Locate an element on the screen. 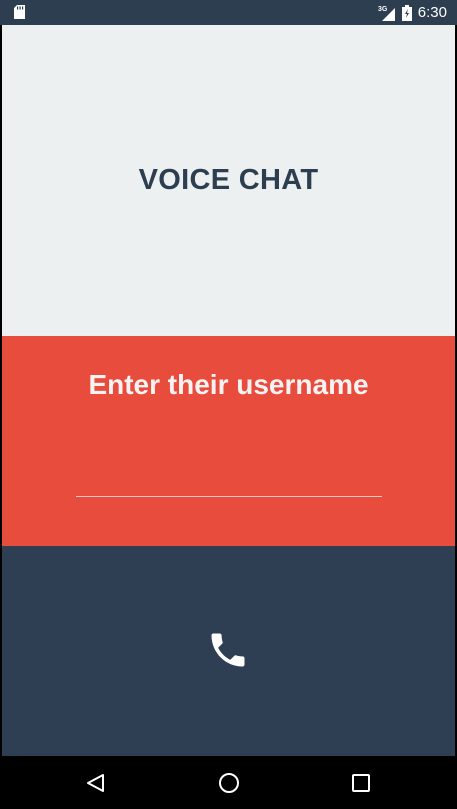 The width and height of the screenshot is (457, 809). navigation-bar is located at coordinates (228, 782).